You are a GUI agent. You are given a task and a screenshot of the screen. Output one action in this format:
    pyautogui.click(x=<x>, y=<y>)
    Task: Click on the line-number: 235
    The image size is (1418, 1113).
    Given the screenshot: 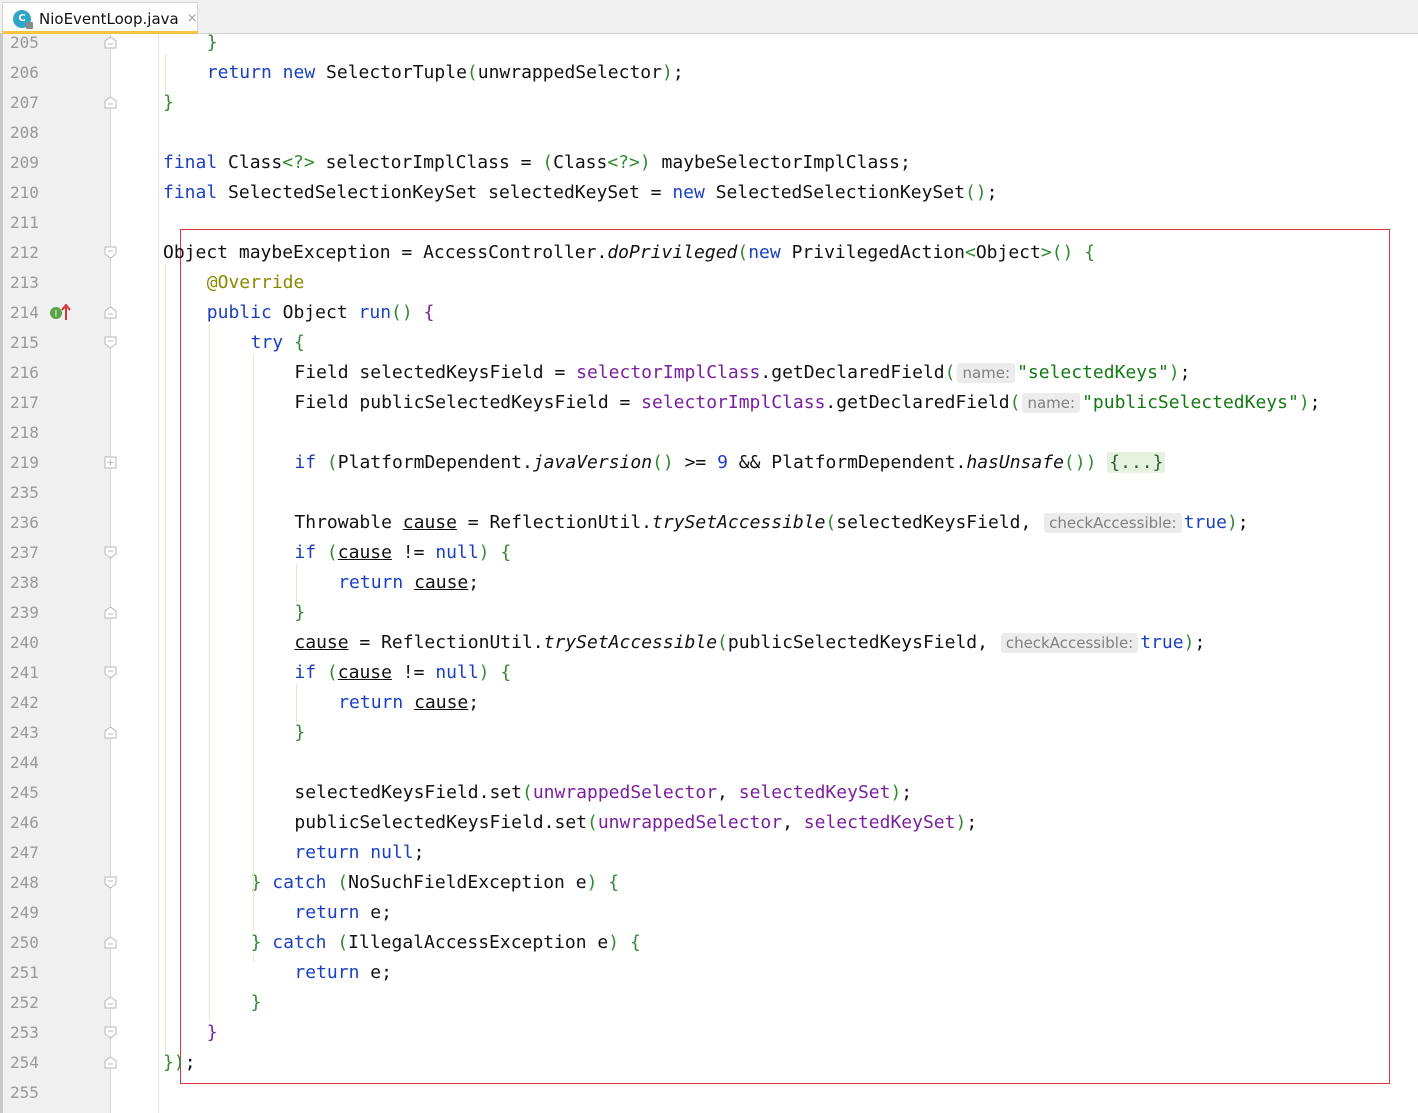 What is the action you would take?
    pyautogui.click(x=24, y=492)
    